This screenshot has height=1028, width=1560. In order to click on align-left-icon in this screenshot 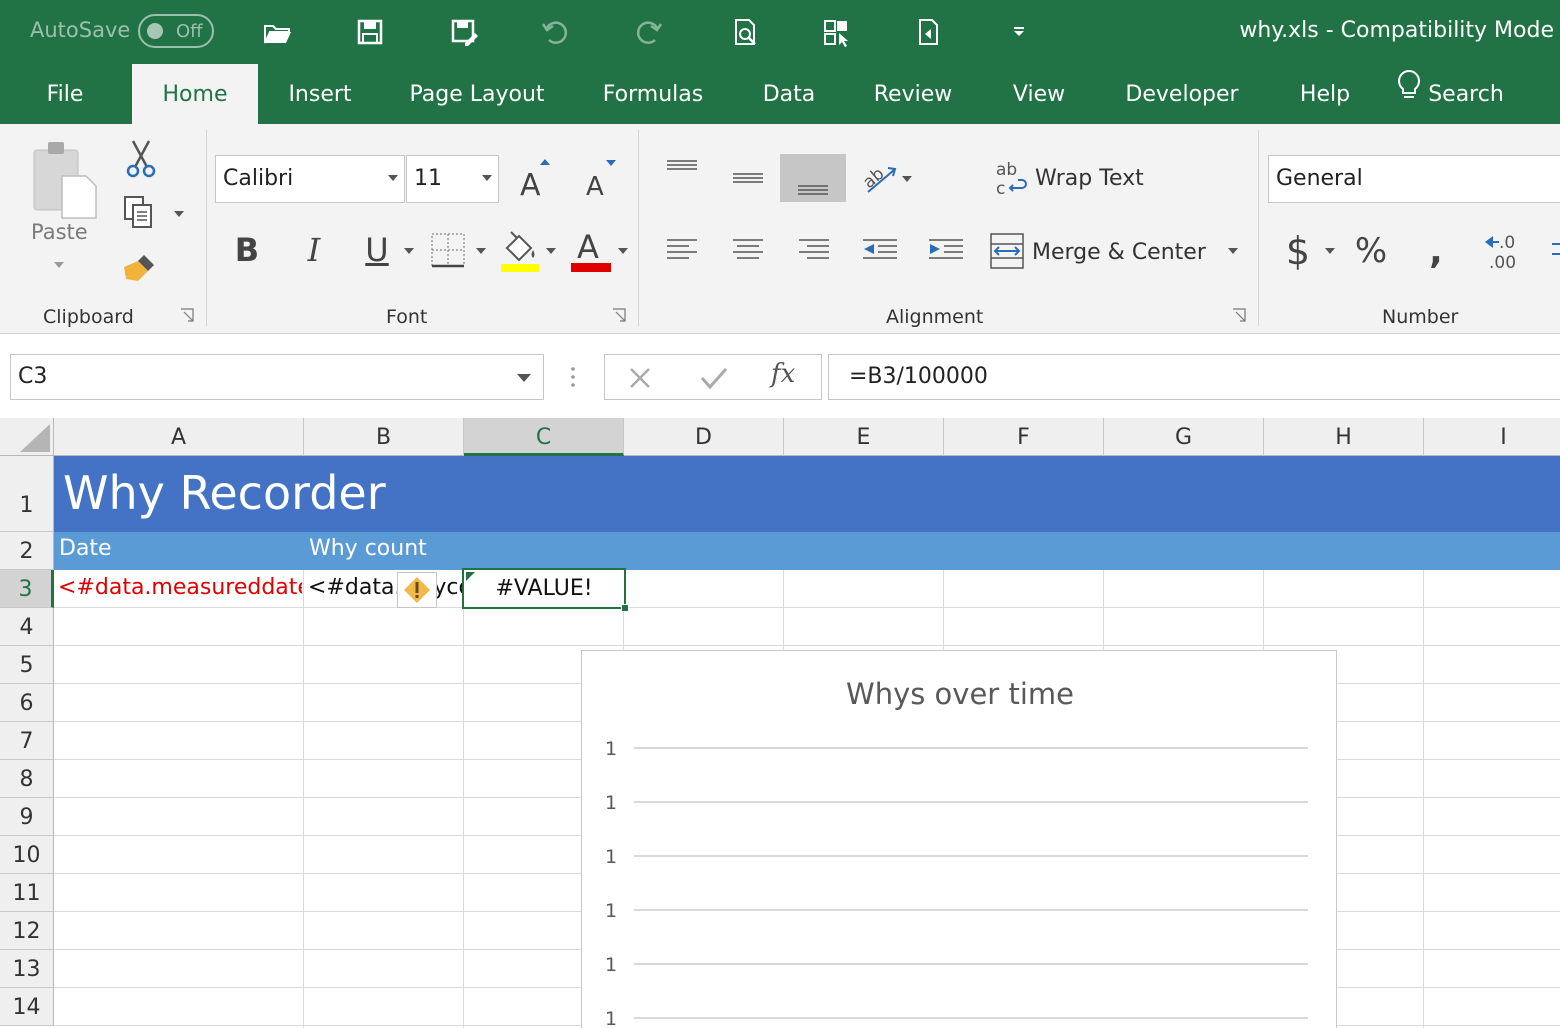, I will do `click(682, 250)`.